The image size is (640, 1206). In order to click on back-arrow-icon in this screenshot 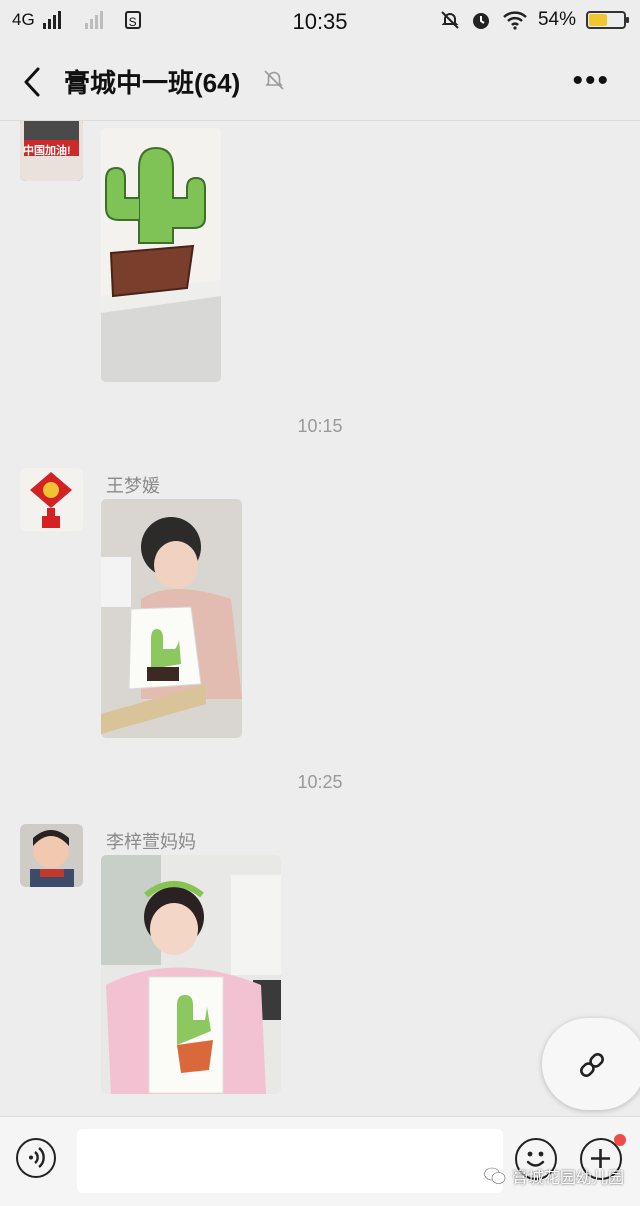, I will do `click(33, 82)`.